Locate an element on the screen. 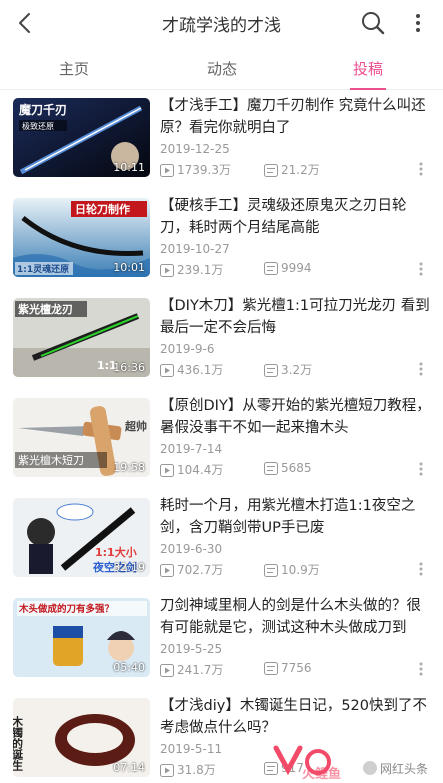 Image resolution: width=443 pixels, height=783 pixels. video-date: 2019-6-30 is located at coordinates (191, 549).